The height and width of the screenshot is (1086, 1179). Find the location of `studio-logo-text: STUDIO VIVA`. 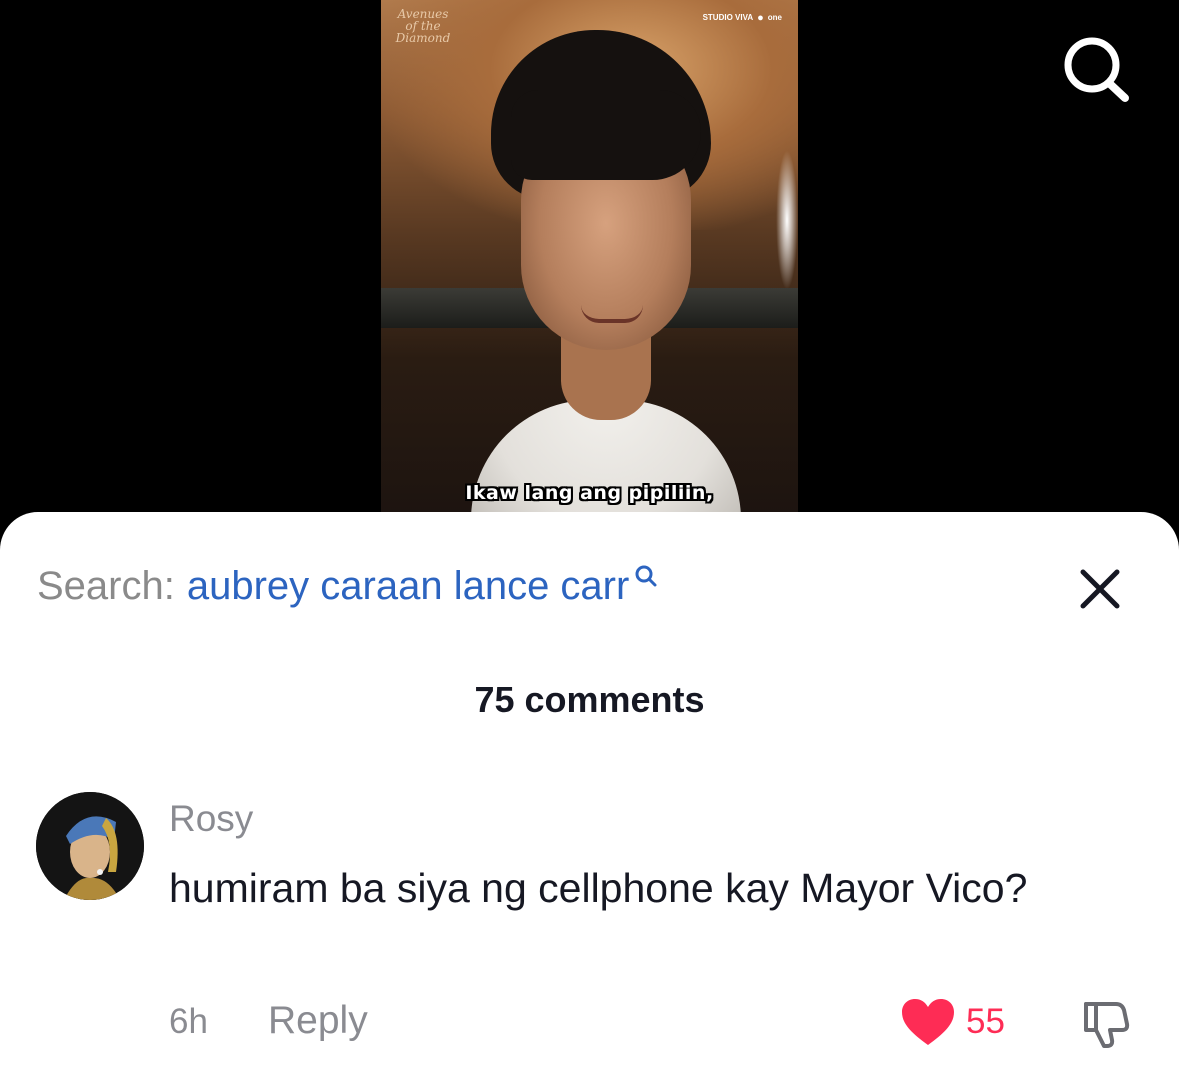

studio-logo-text: STUDIO VIVA is located at coordinates (728, 17).